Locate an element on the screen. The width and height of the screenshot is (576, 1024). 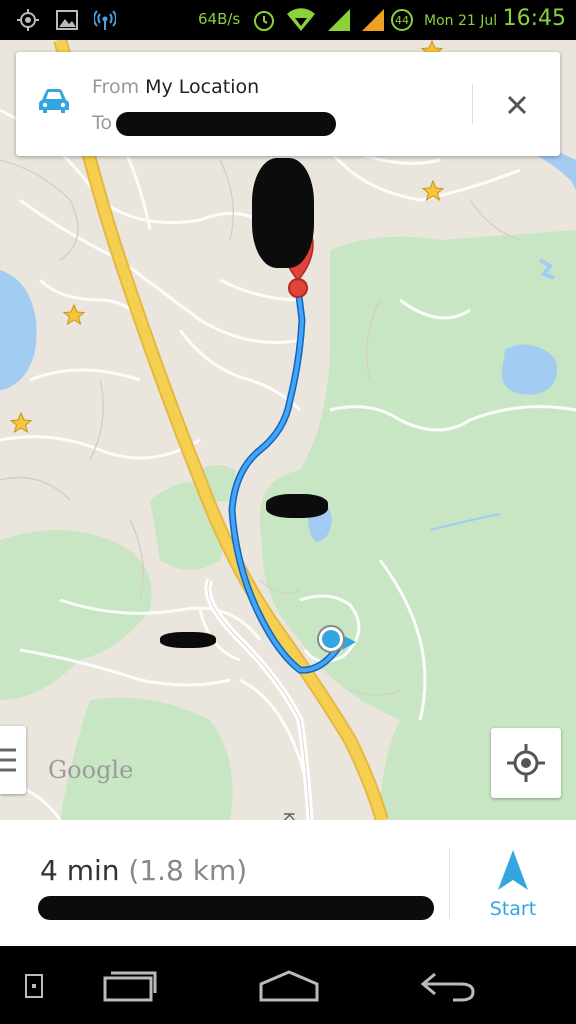
data-rate: 64B/s is located at coordinates (219, 19).